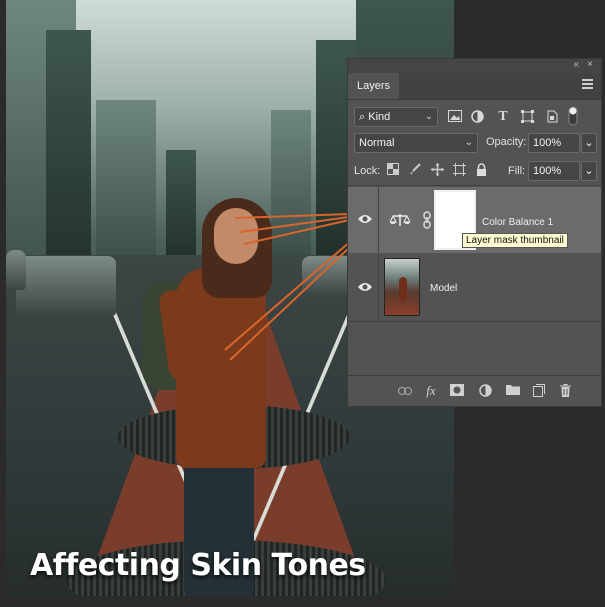  Describe the element at coordinates (374, 86) in the screenshot. I see `tab-layers: Layers` at that location.